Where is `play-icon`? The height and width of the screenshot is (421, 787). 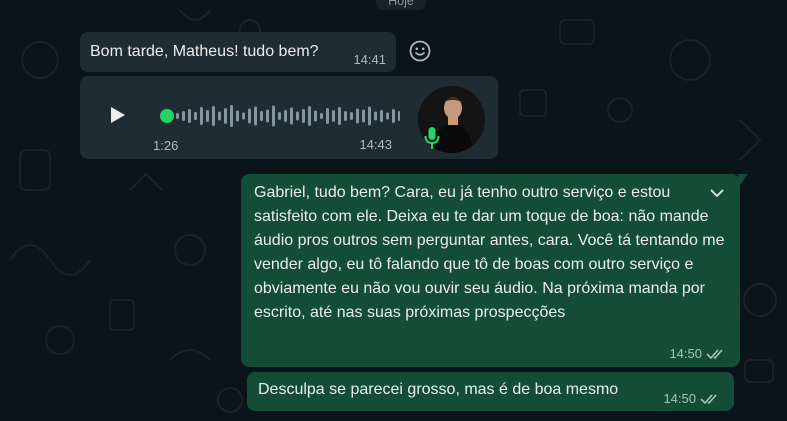 play-icon is located at coordinates (118, 115).